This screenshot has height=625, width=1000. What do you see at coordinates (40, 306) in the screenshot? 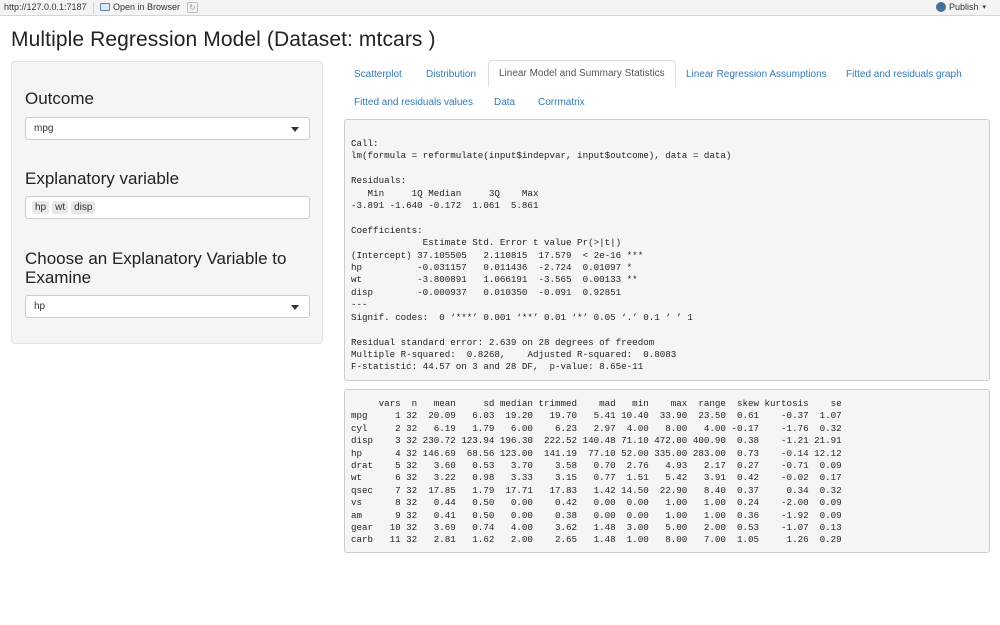
I see `examine-select-value: hp` at bounding box center [40, 306].